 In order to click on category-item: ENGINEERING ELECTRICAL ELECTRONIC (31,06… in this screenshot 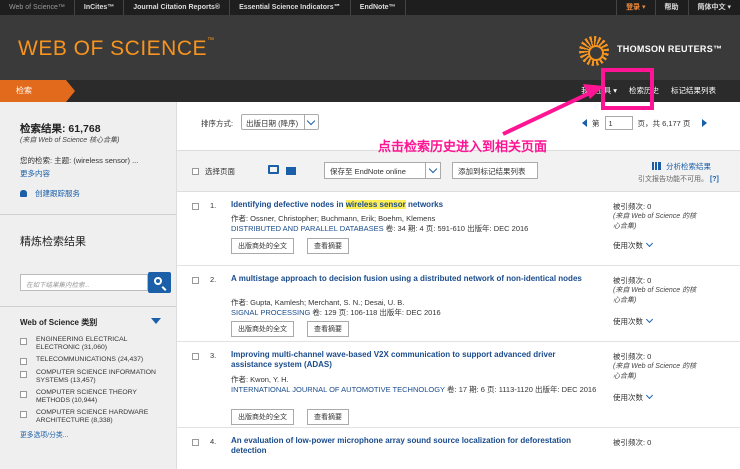, I will do `click(95, 344)`.